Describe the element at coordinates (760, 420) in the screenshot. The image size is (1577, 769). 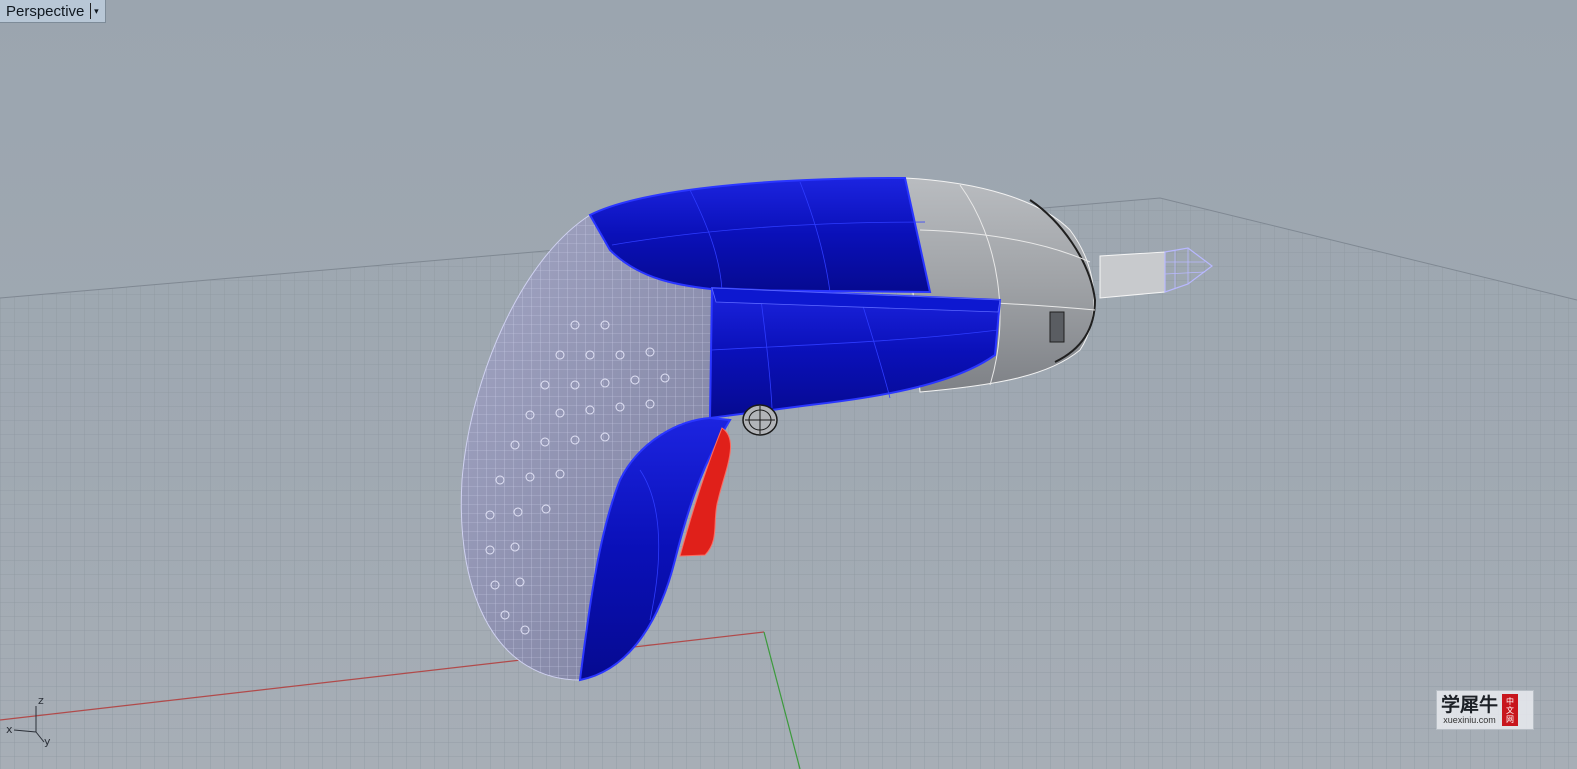
I see `direction-switch` at that location.